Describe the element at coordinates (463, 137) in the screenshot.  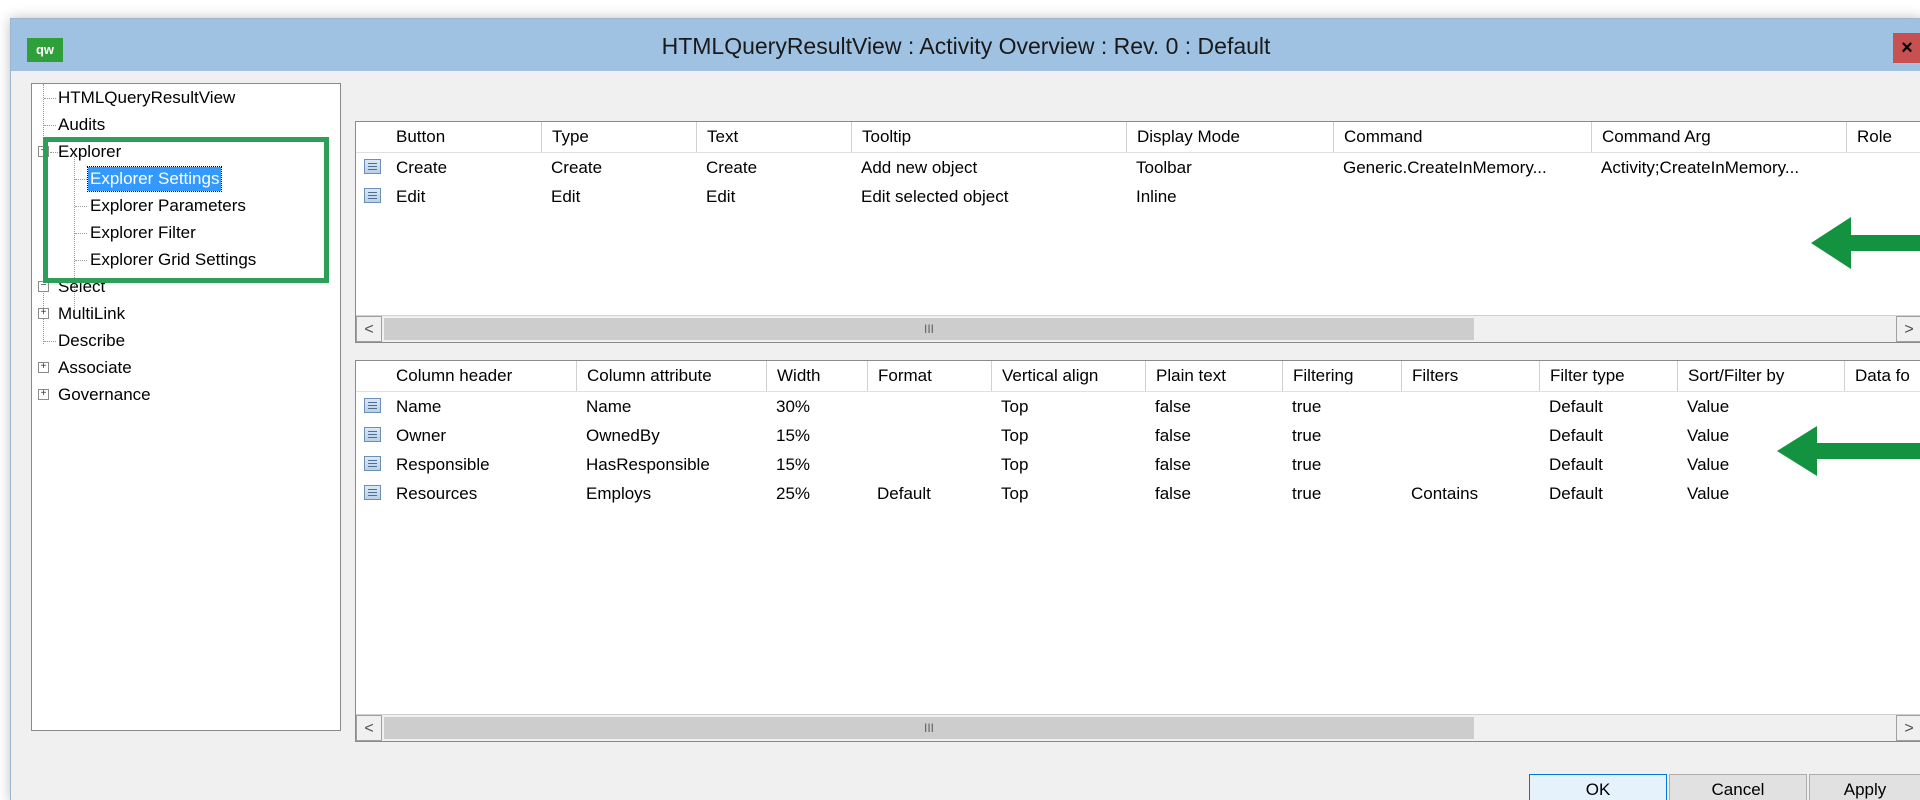
I see `column-header: Button` at that location.